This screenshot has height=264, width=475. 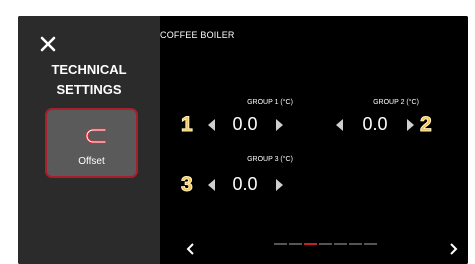 What do you see at coordinates (187, 124) in the screenshot?
I see `group-1-badge: 1` at bounding box center [187, 124].